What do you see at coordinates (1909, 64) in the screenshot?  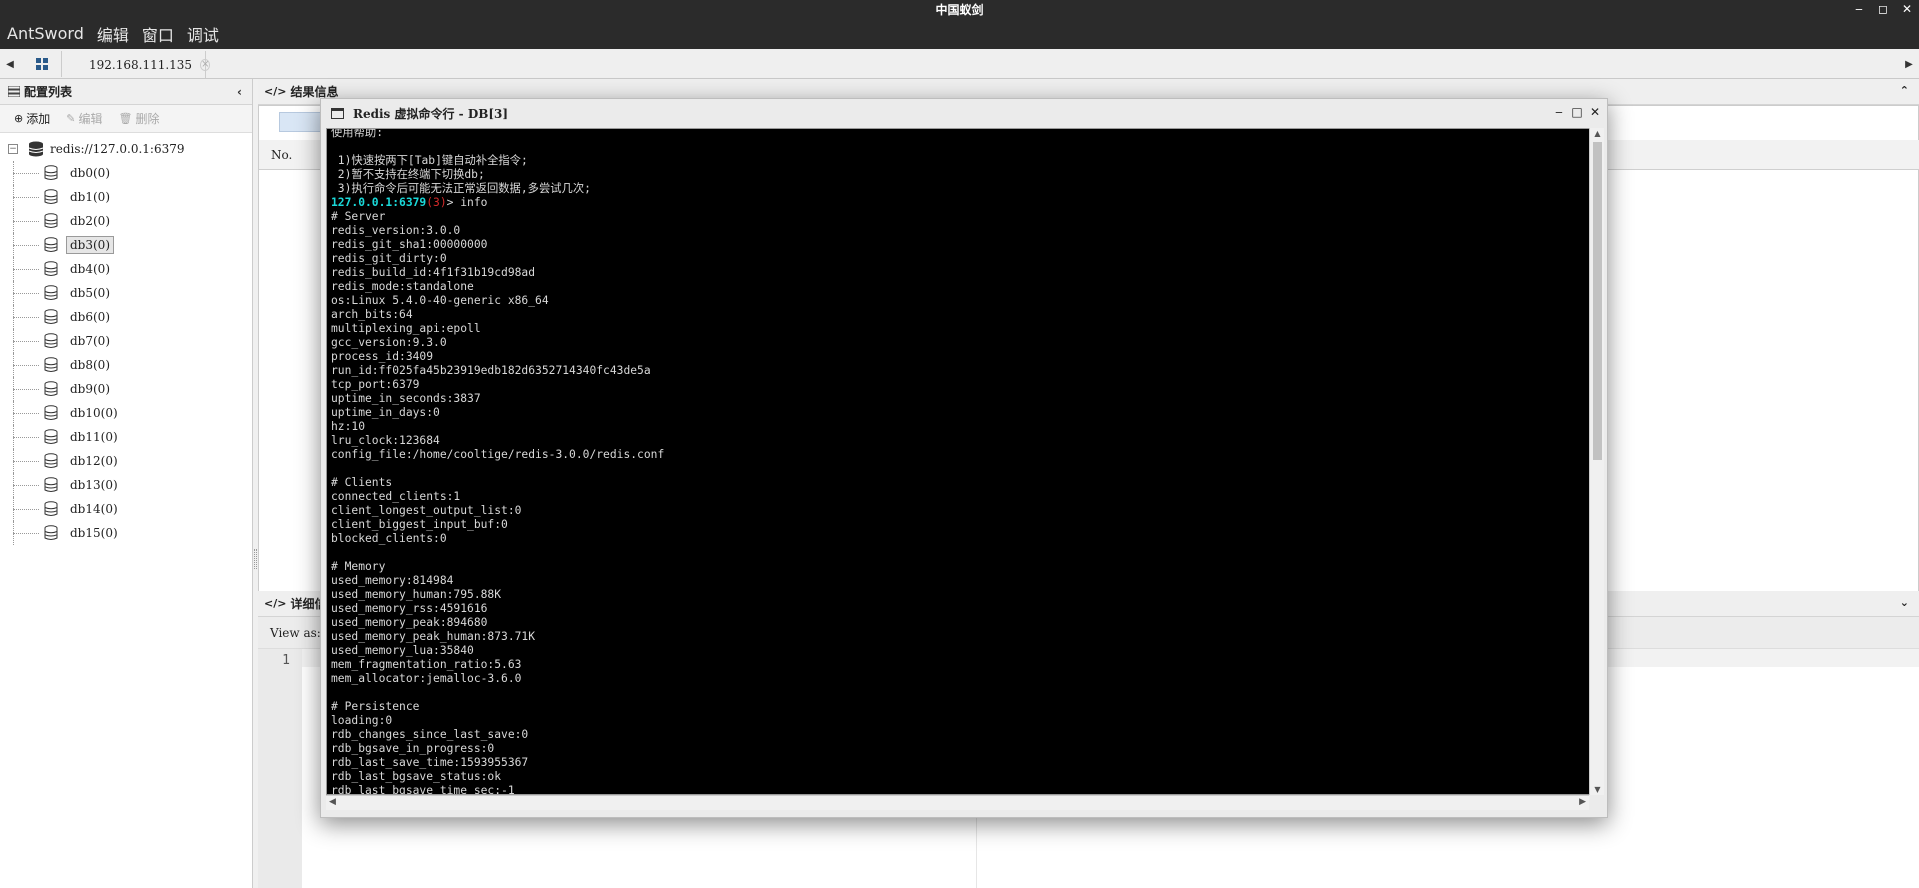 I see `tab-scroll-right-icon: ▶` at bounding box center [1909, 64].